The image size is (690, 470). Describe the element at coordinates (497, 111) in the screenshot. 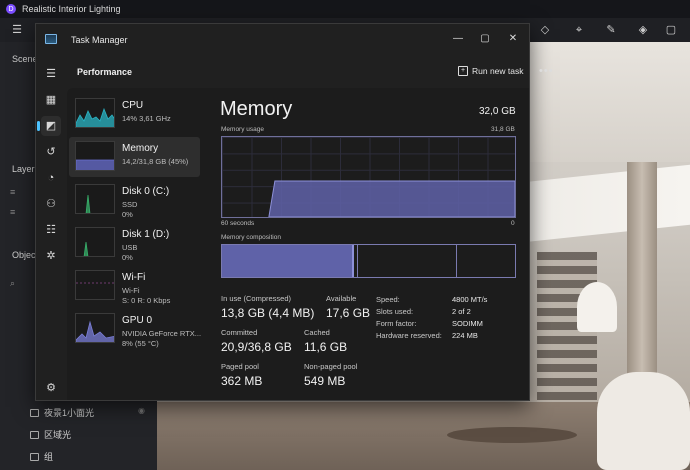

I see `memory-total: 32,0 GB` at that location.